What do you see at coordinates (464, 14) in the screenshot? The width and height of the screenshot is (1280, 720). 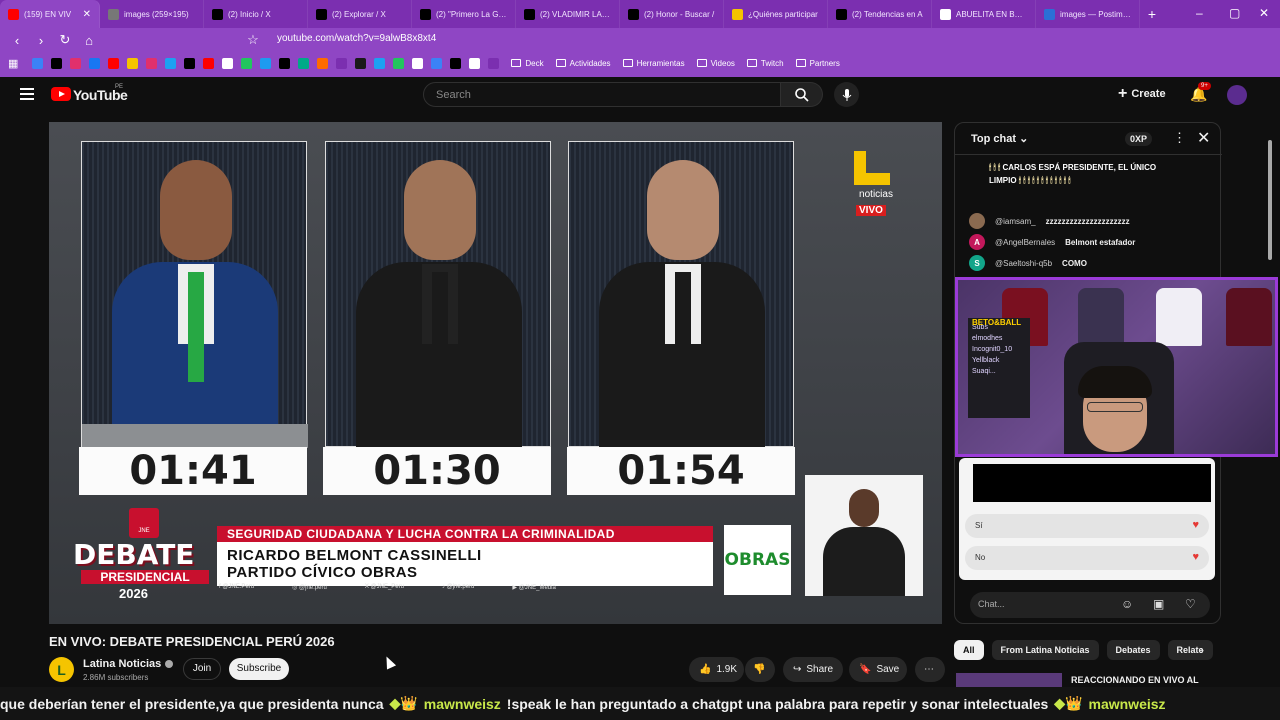 I see `browser-tab: (2) "Primero La Gen` at bounding box center [464, 14].